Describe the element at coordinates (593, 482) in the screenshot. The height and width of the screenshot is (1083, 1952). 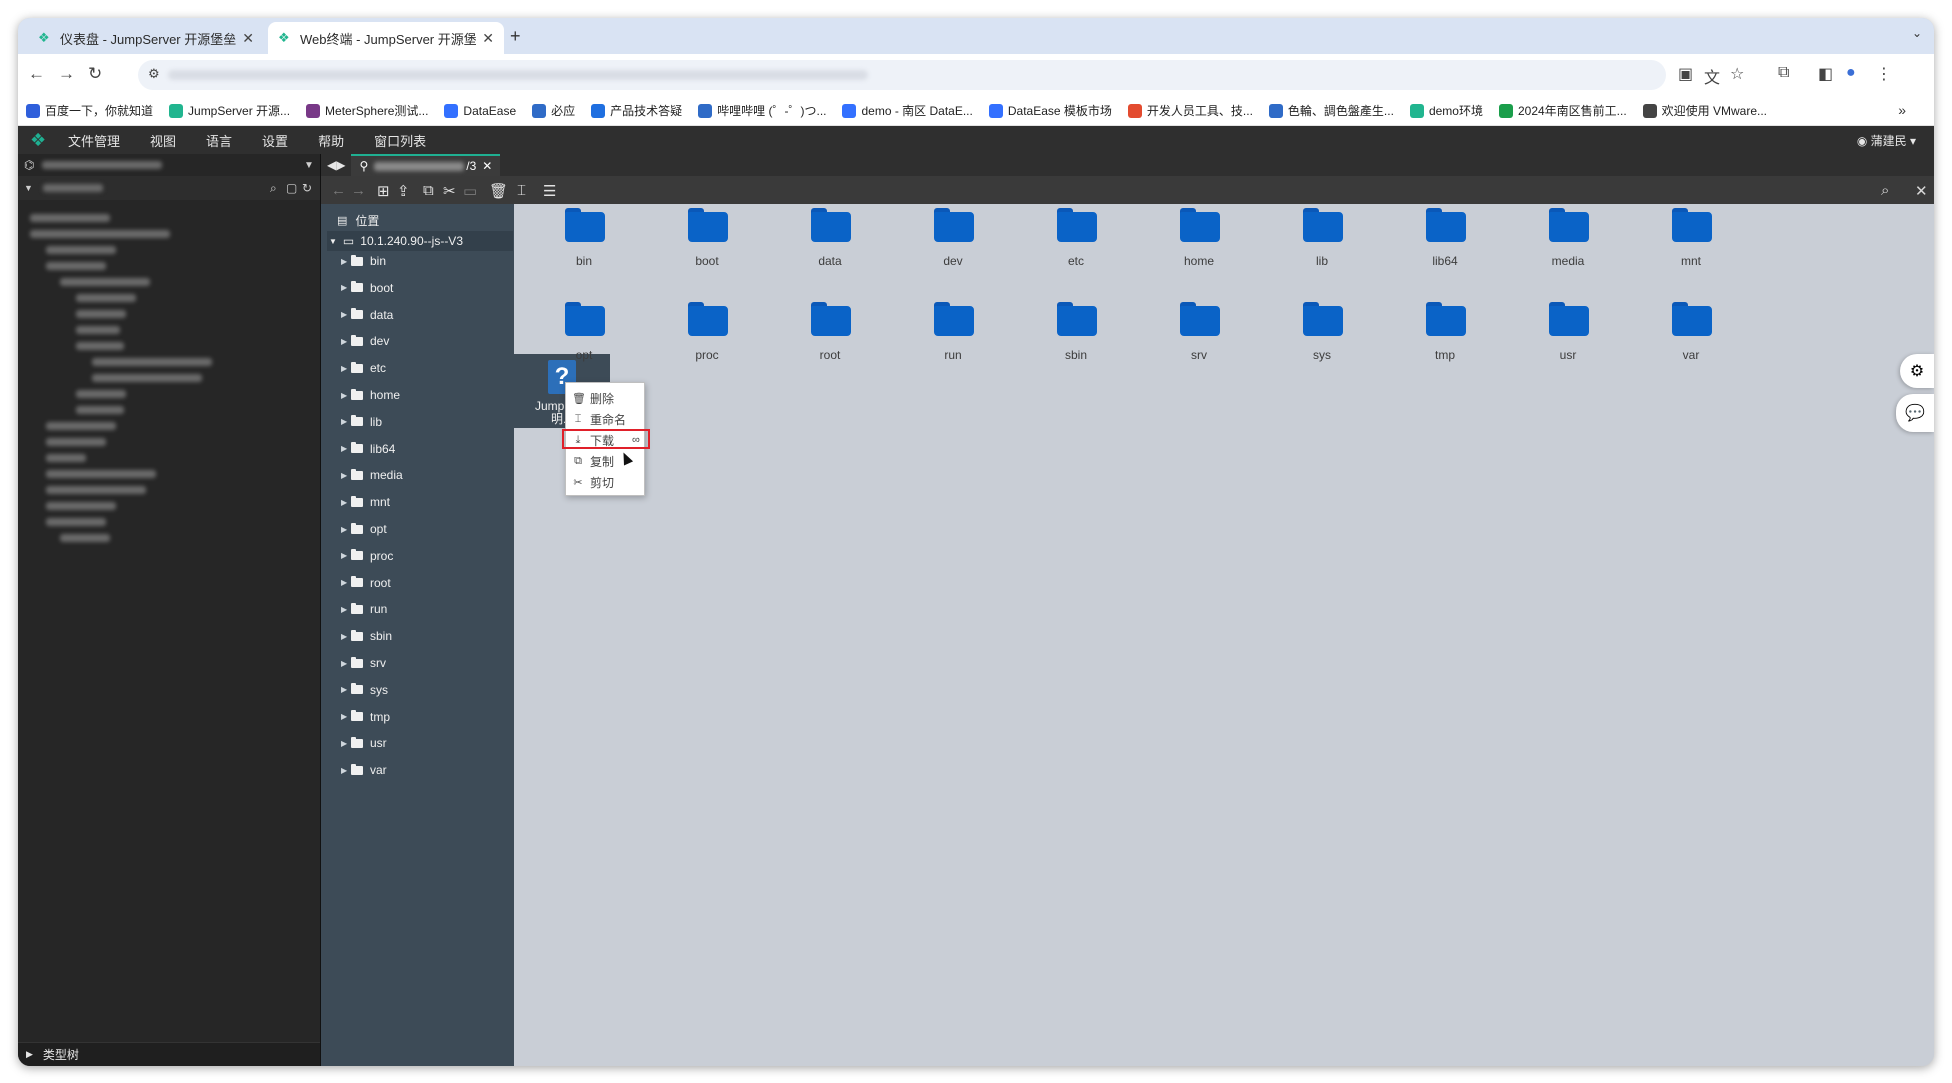
I see `menu-item-cut: ✂ 剪切` at that location.